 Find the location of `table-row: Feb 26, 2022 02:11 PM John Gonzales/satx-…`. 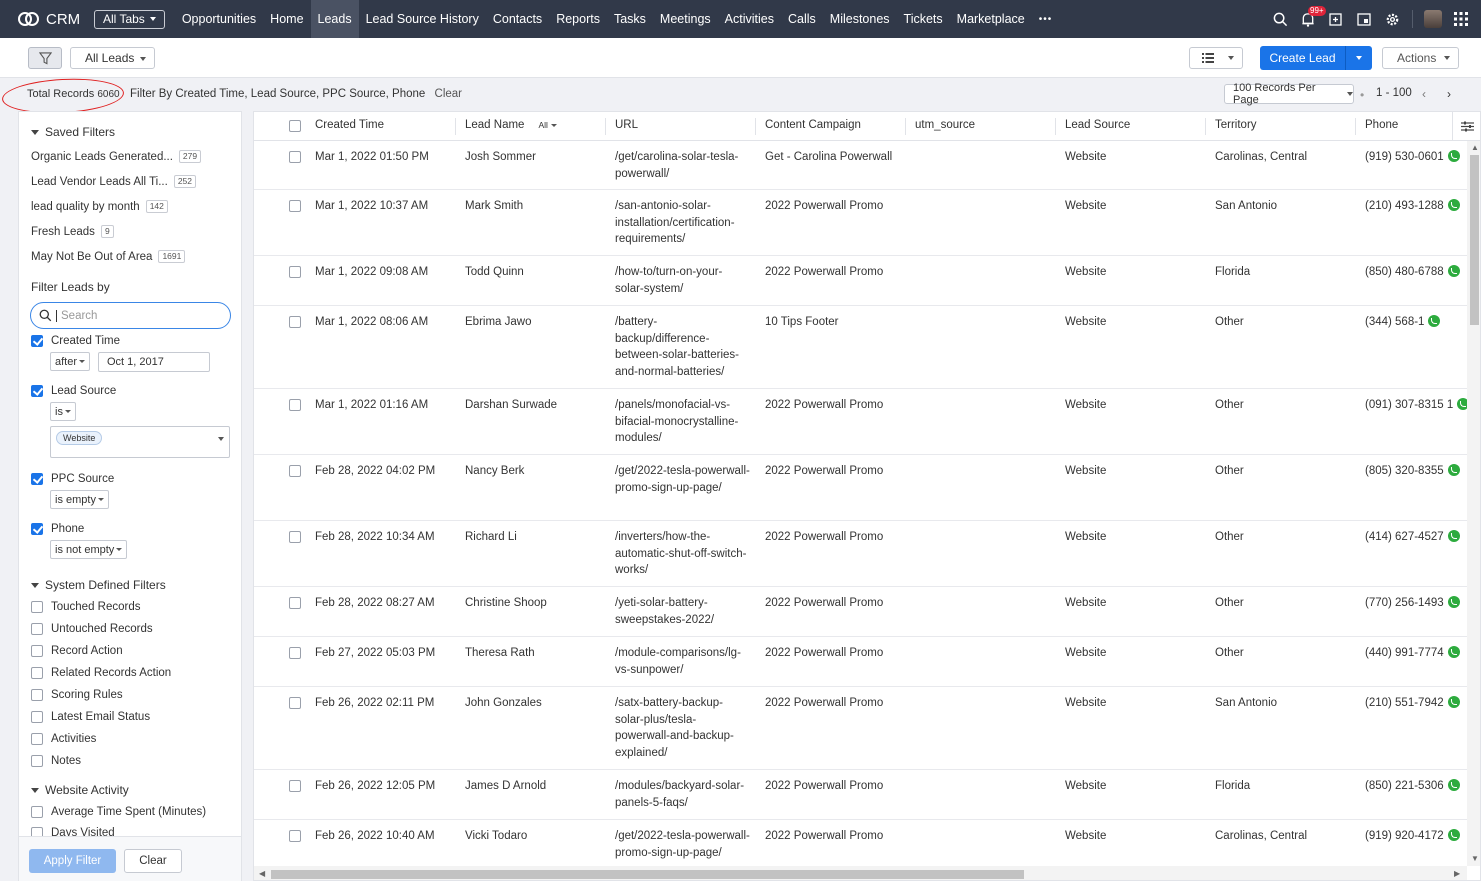

table-row: Feb 26, 2022 02:11 PM John Gonzales/satx-… is located at coordinates (860, 728).